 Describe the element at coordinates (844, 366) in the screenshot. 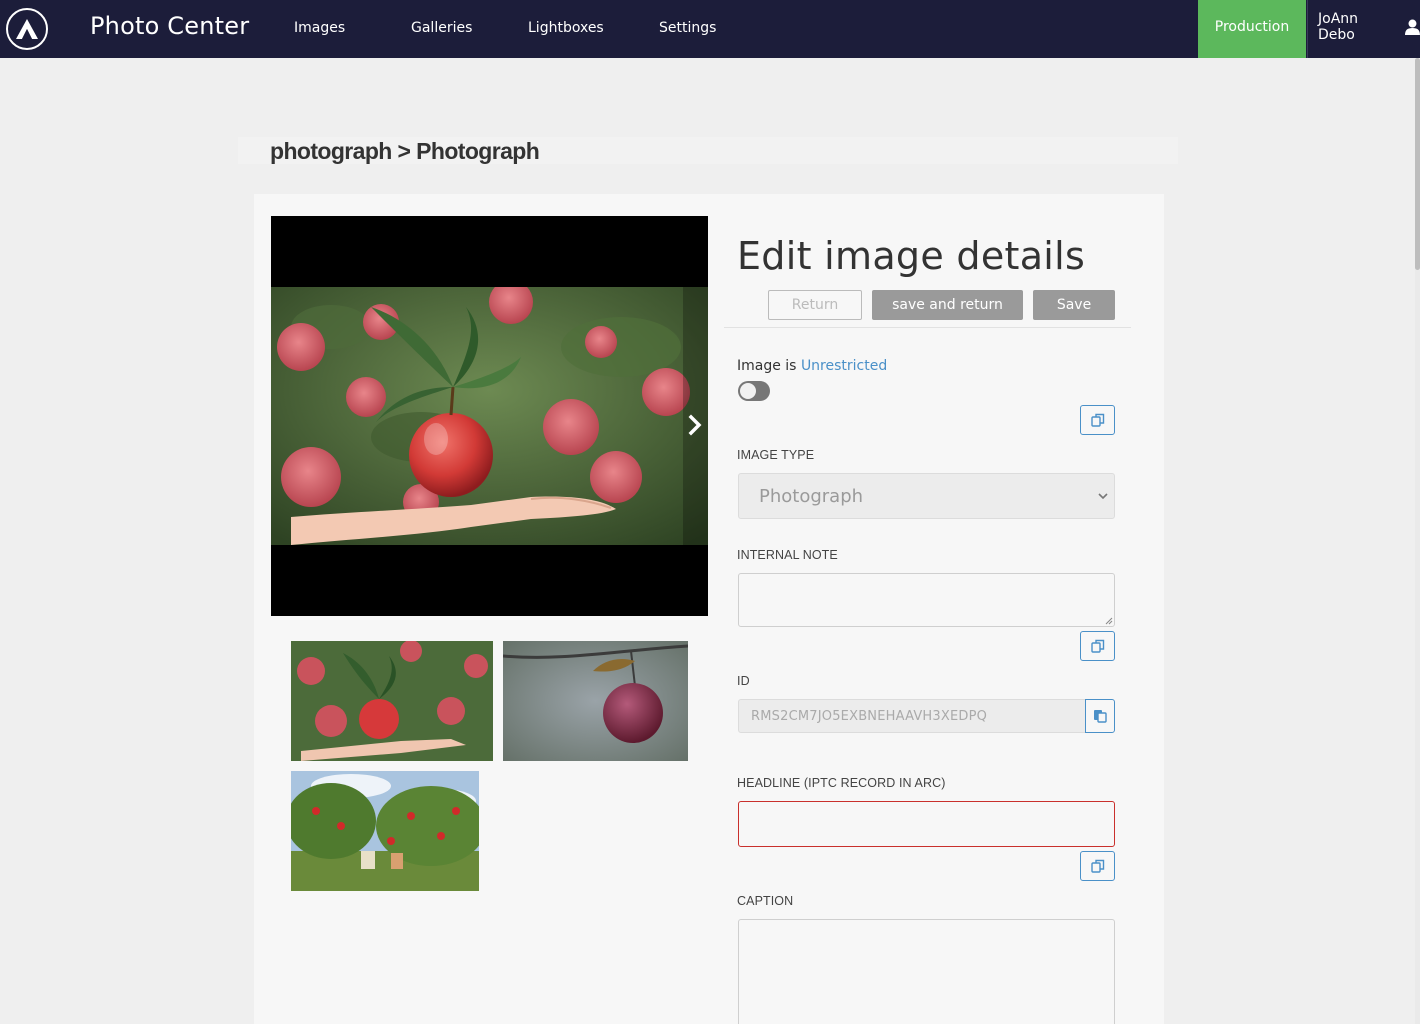

I see `restriction-status-link: Unrestricted` at that location.